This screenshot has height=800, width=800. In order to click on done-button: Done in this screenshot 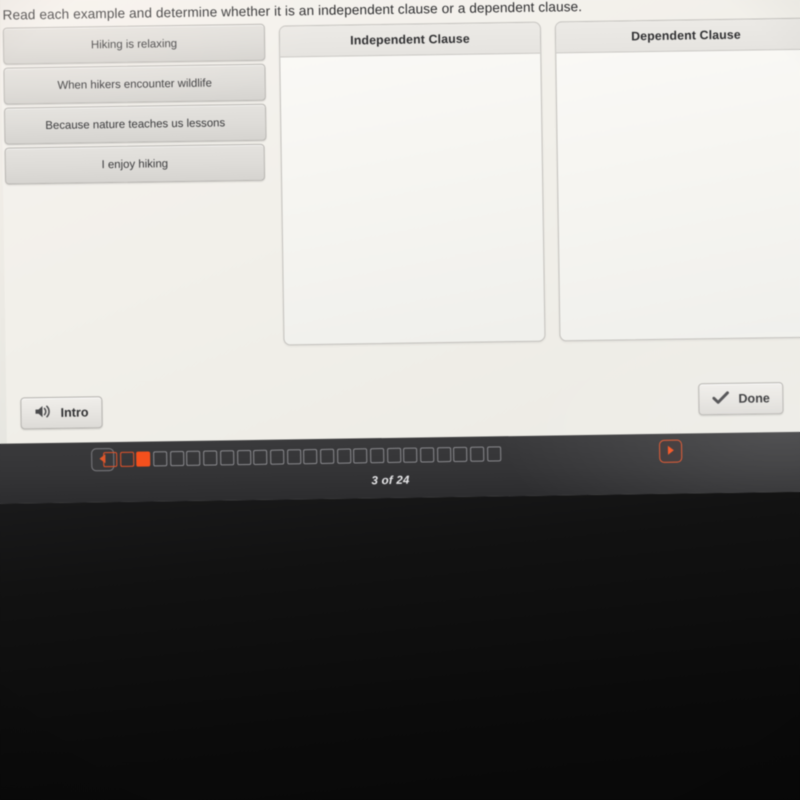, I will do `click(741, 399)`.